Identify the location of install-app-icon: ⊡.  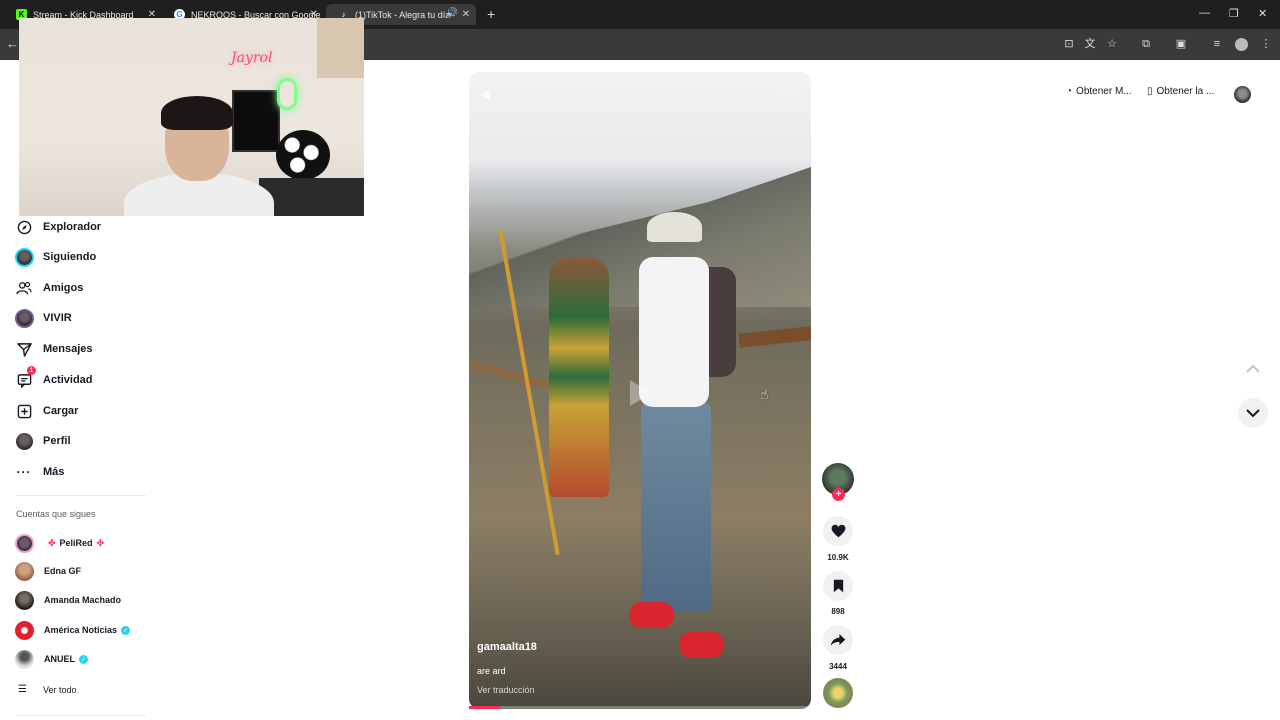
(1069, 44).